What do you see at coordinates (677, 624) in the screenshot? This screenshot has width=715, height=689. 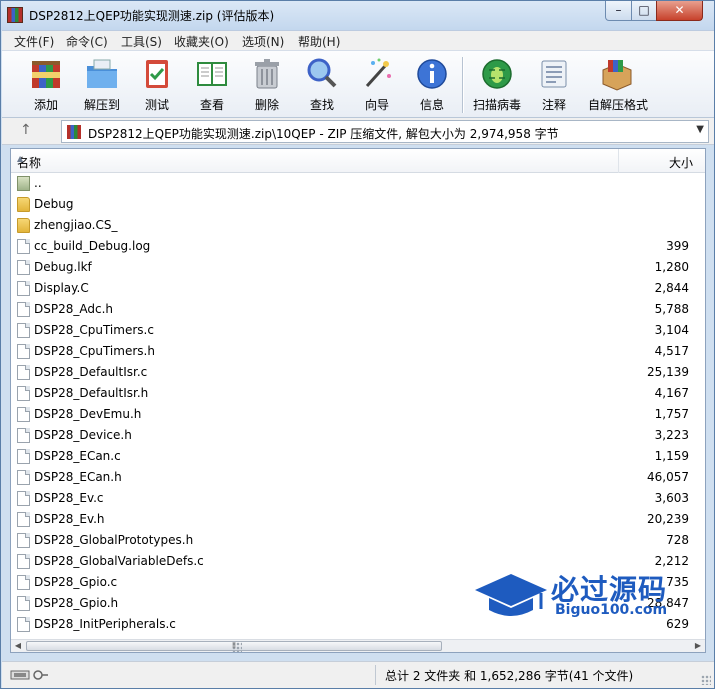 I see `file-size: 629` at bounding box center [677, 624].